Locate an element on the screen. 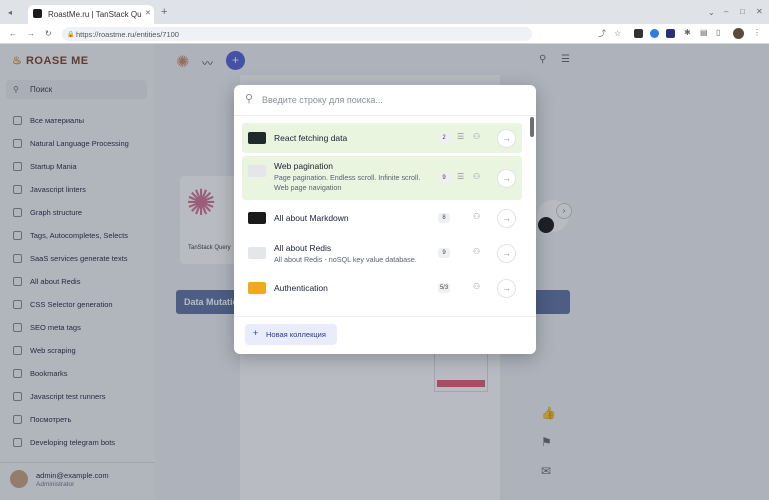 This screenshot has height=500, width=769. modal-divider is located at coordinates (385, 115).